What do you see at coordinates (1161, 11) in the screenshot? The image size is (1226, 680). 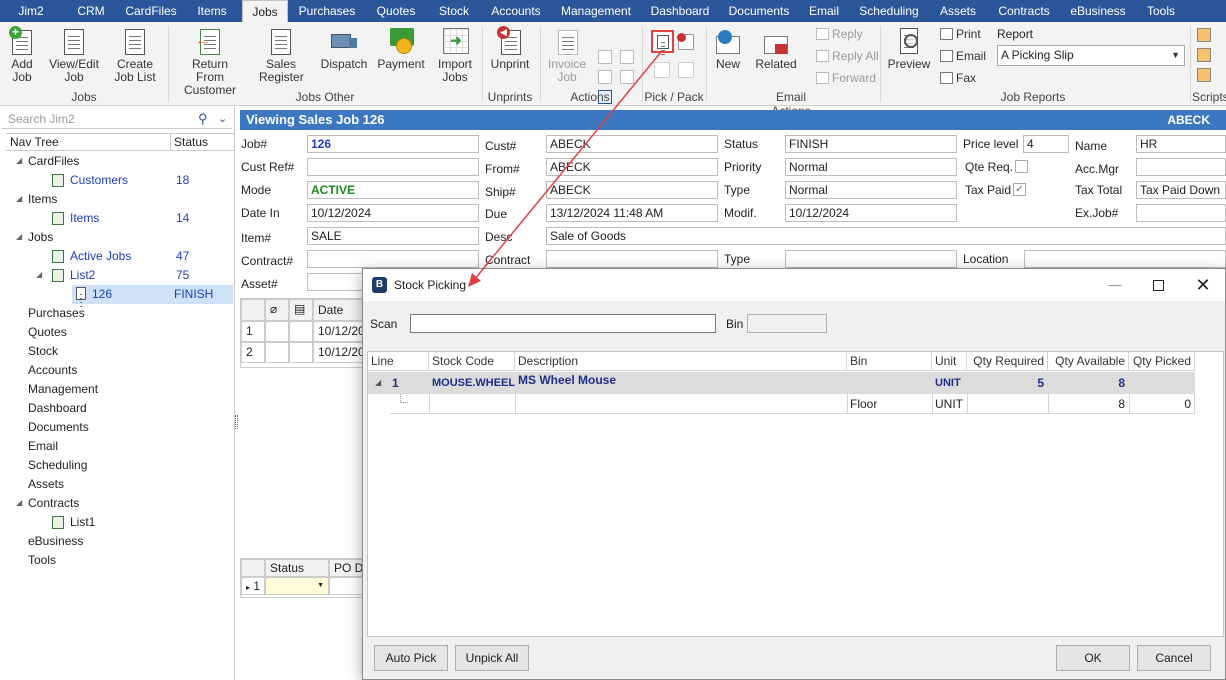 I see `menu-tools: Tools` at bounding box center [1161, 11].